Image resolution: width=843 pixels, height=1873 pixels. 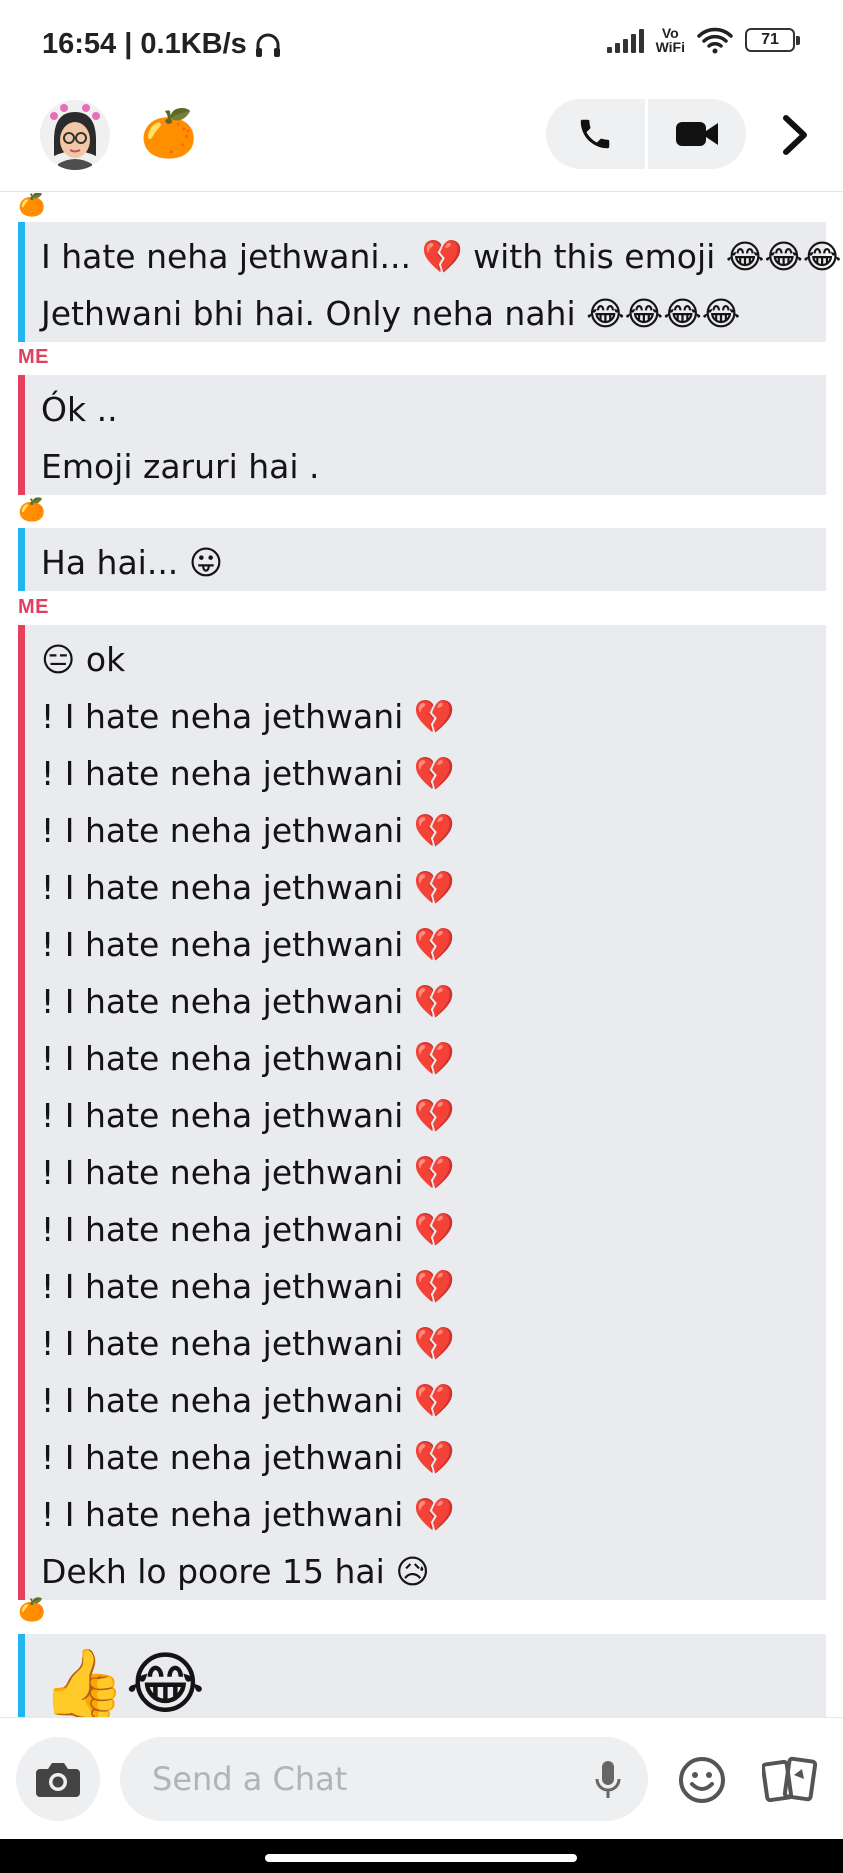 I want to click on phone-icon, so click(x=595, y=134).